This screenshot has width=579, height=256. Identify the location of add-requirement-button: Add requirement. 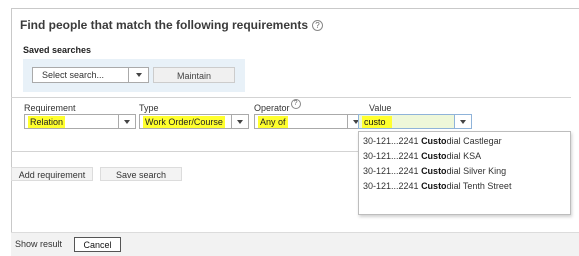
(52, 174).